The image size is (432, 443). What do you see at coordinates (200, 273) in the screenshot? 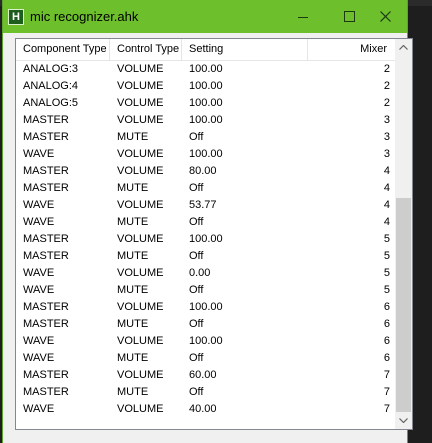
I see `cell-setting: 0.00` at bounding box center [200, 273].